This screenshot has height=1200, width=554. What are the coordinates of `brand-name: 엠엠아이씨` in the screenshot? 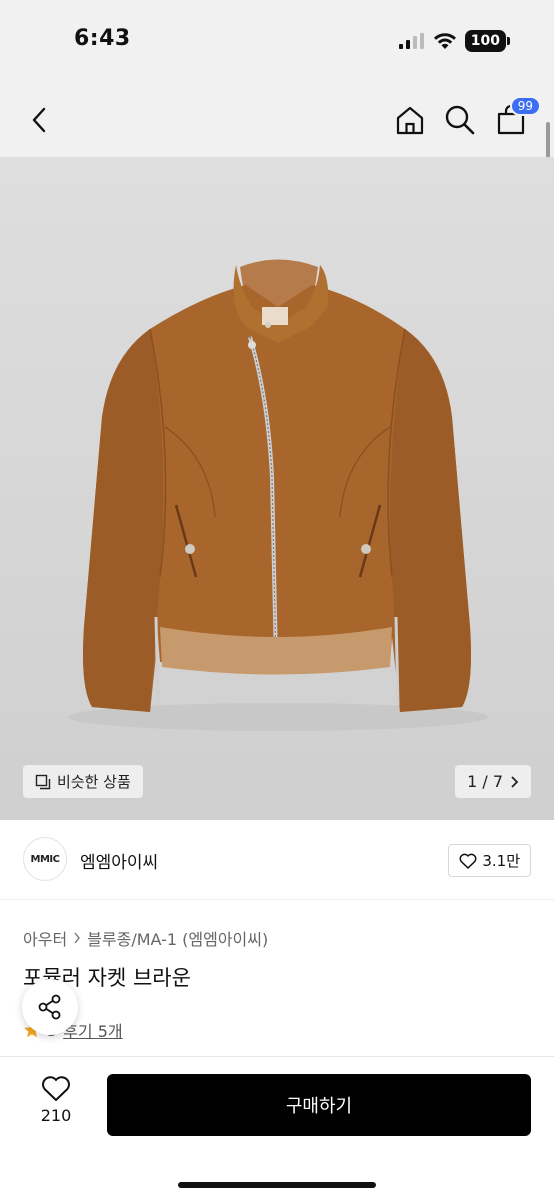 It's located at (119, 860).